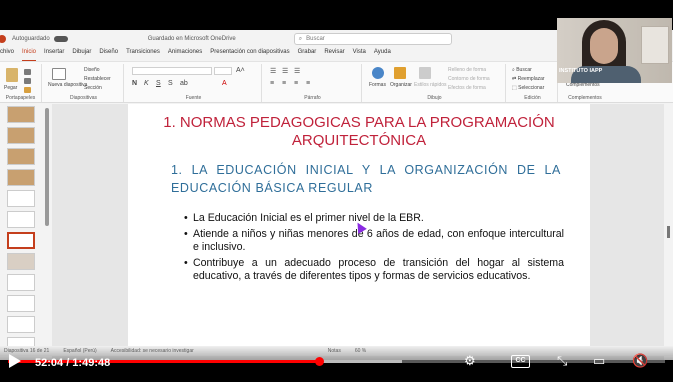  What do you see at coordinates (581, 71) in the screenshot?
I see `webcam-label: INSTITUTO IAPP` at bounding box center [581, 71].